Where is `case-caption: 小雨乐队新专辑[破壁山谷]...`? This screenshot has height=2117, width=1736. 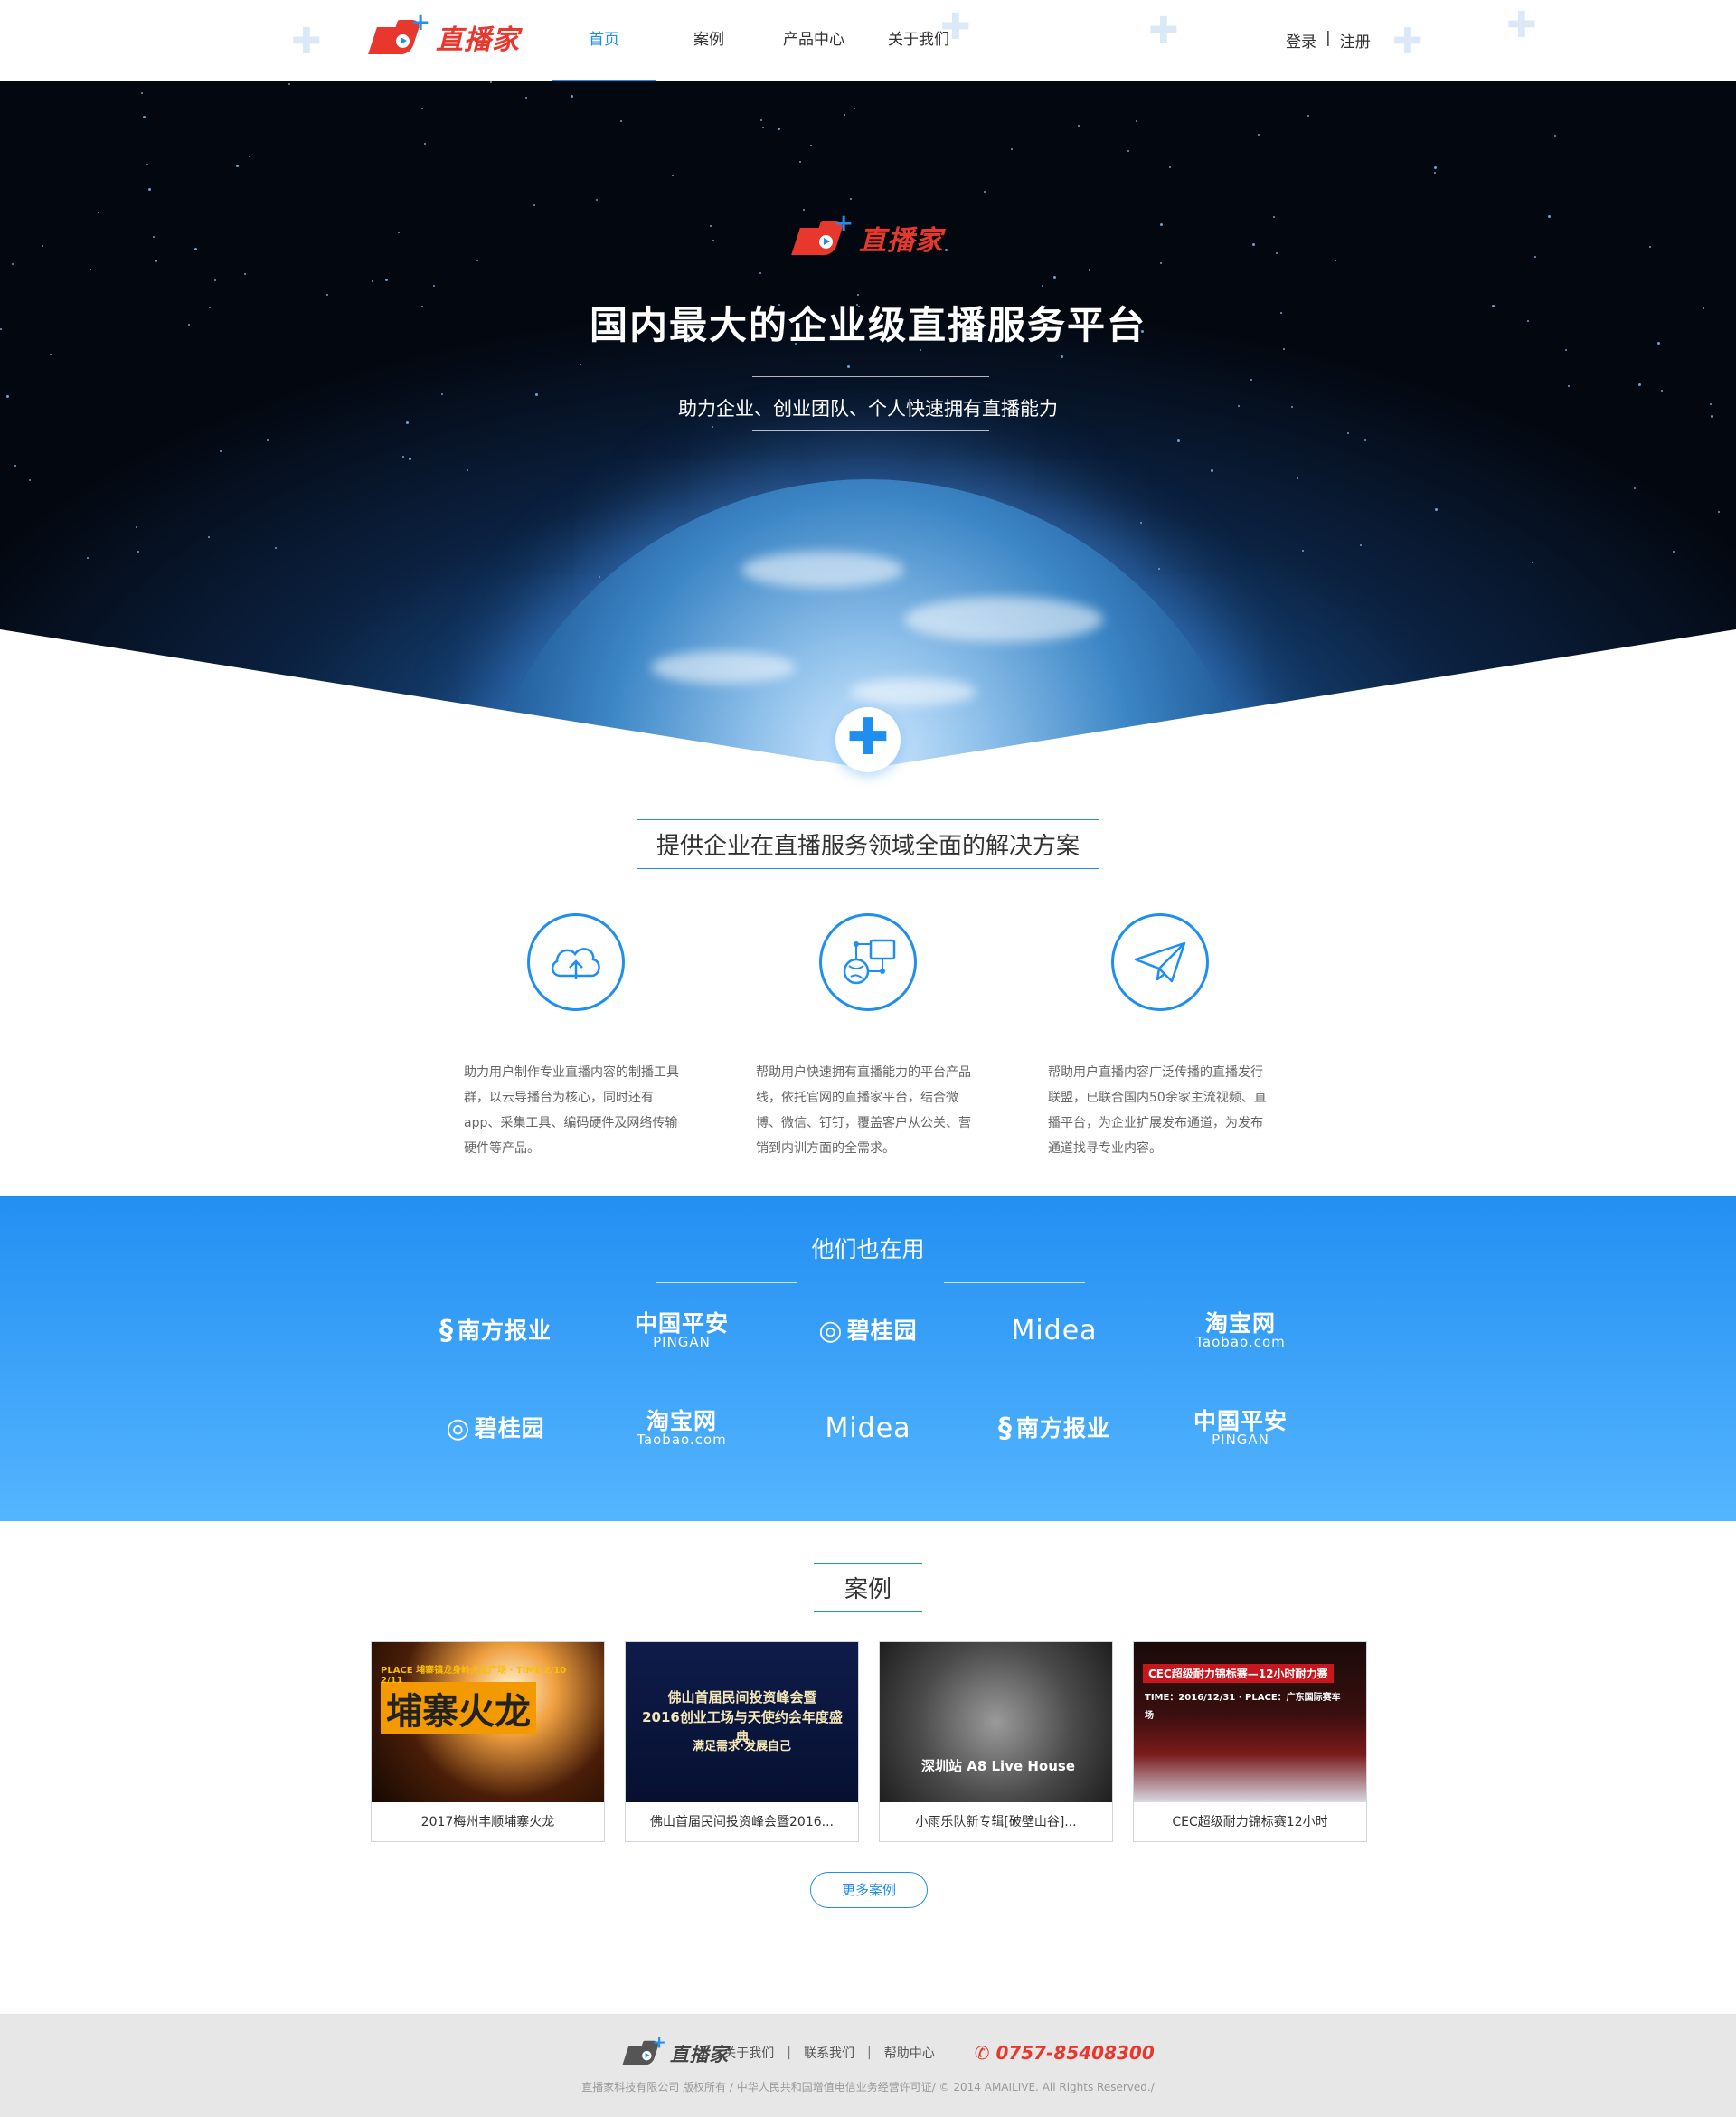
case-caption: 小雨乐队新专辑[破壁山谷]... is located at coordinates (996, 1822).